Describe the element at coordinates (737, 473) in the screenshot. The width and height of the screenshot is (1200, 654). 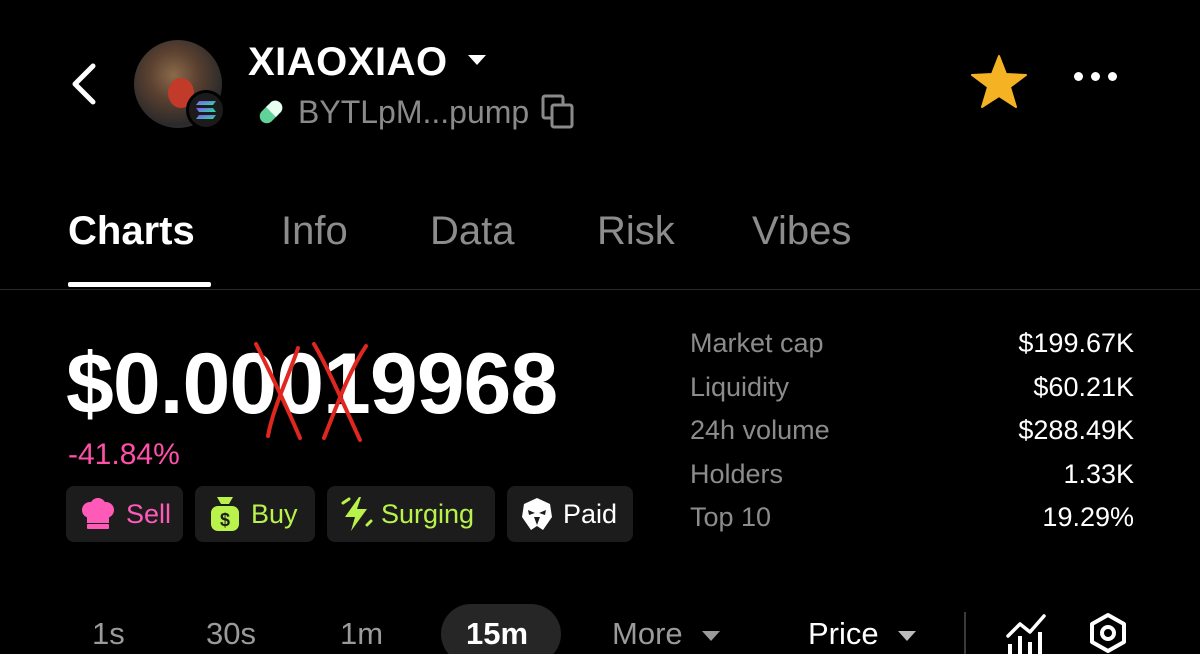
I see `stat-label: Holders` at that location.